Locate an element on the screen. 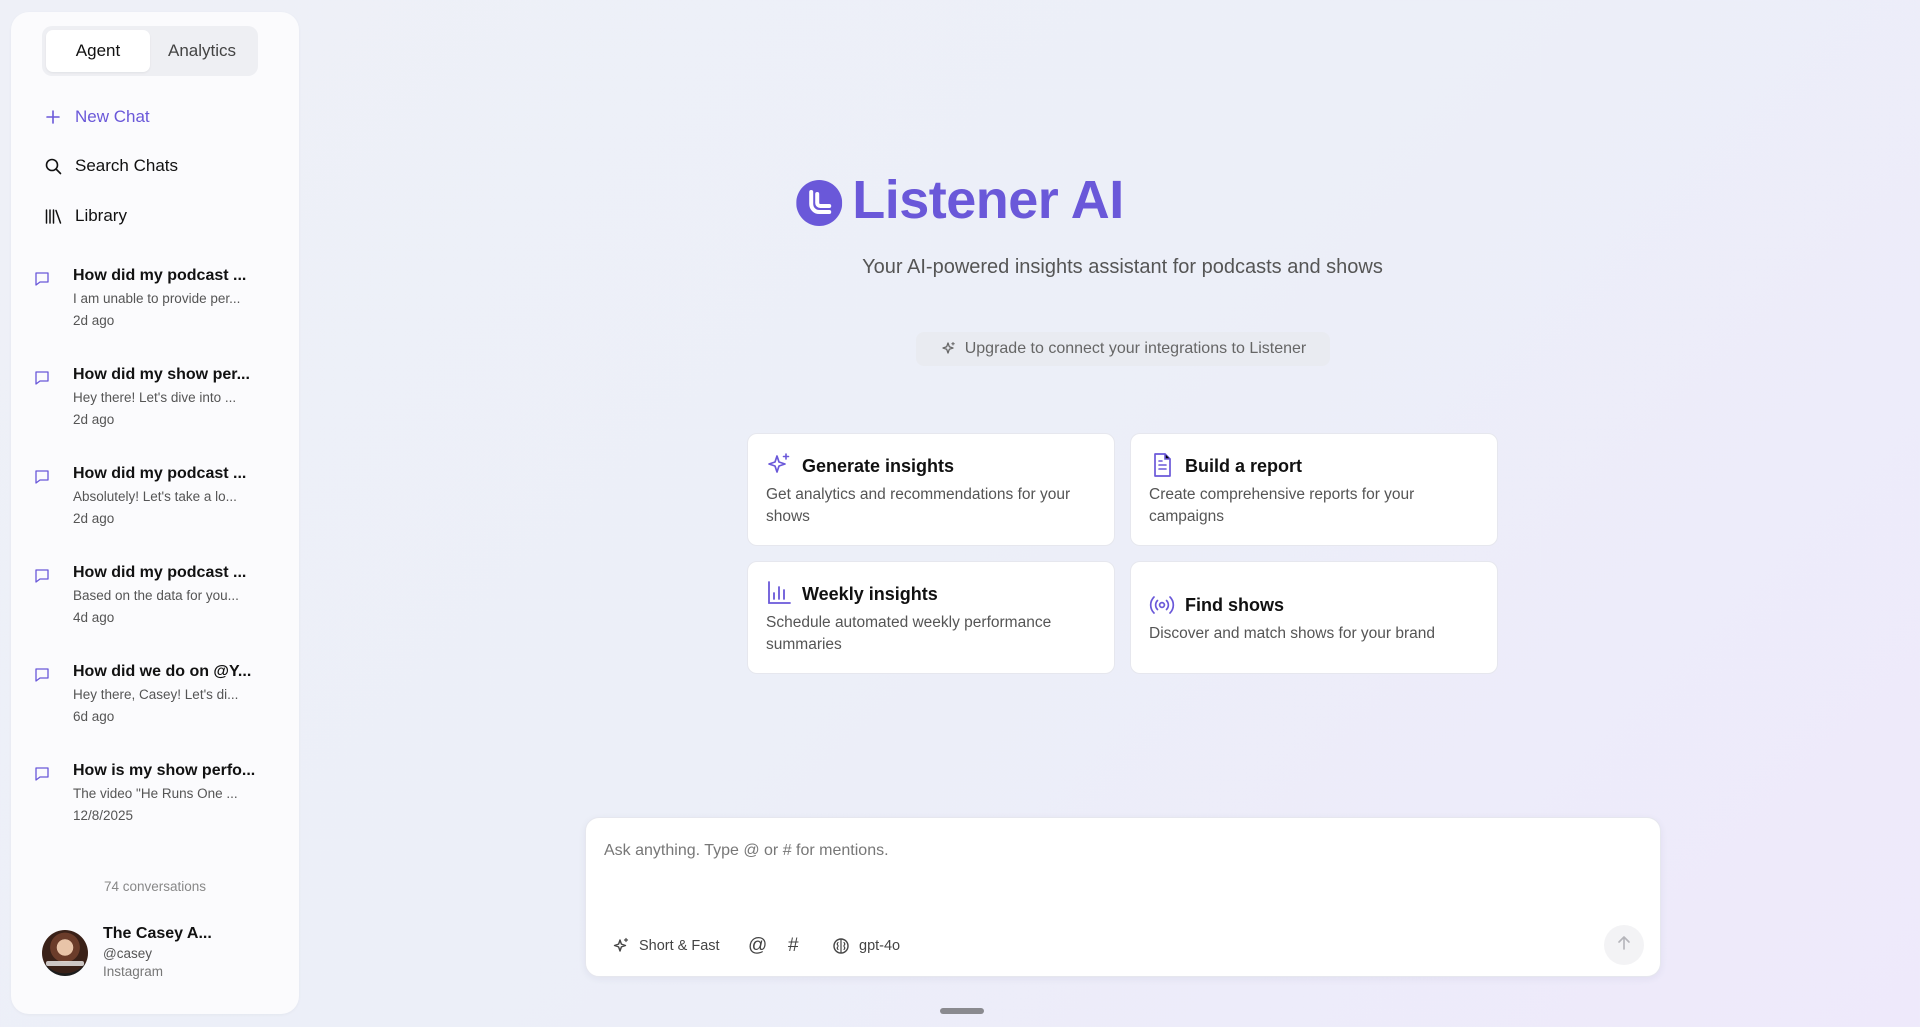 The height and width of the screenshot is (1027, 1920). user-profile: The Casey A... @casey Instagram is located at coordinates (162, 956).